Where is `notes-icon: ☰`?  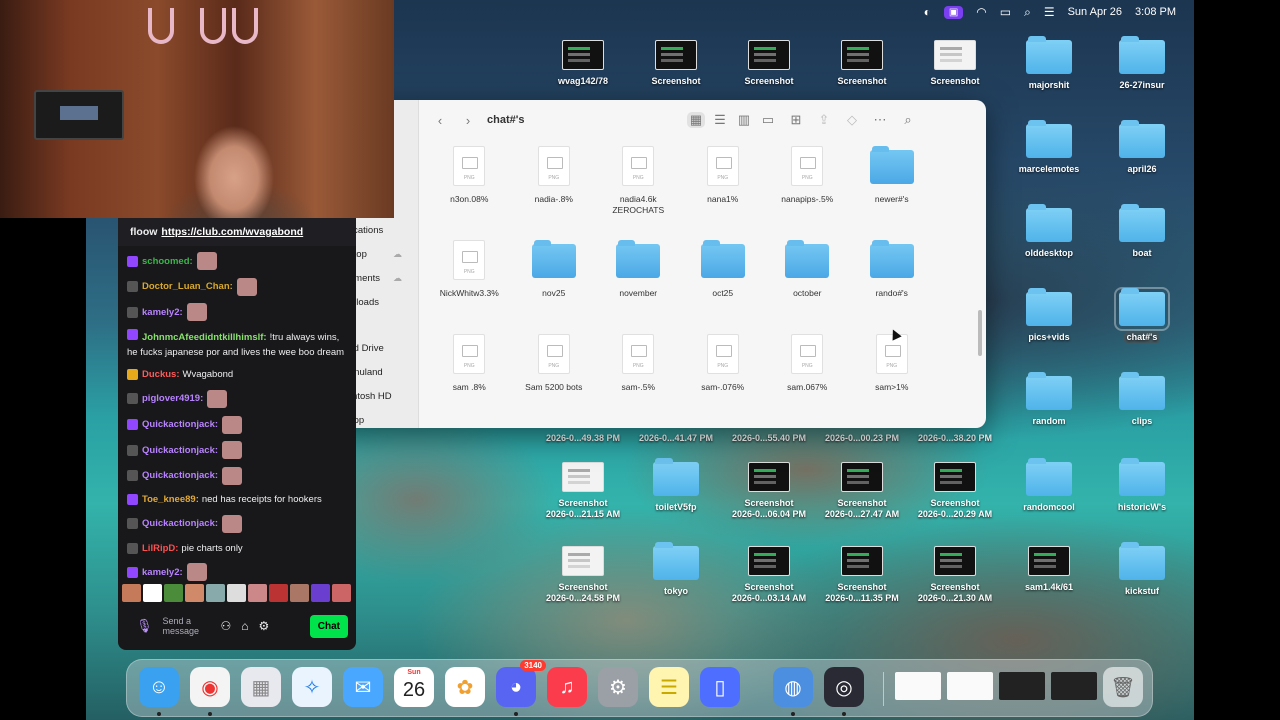 notes-icon: ☰ is located at coordinates (669, 687).